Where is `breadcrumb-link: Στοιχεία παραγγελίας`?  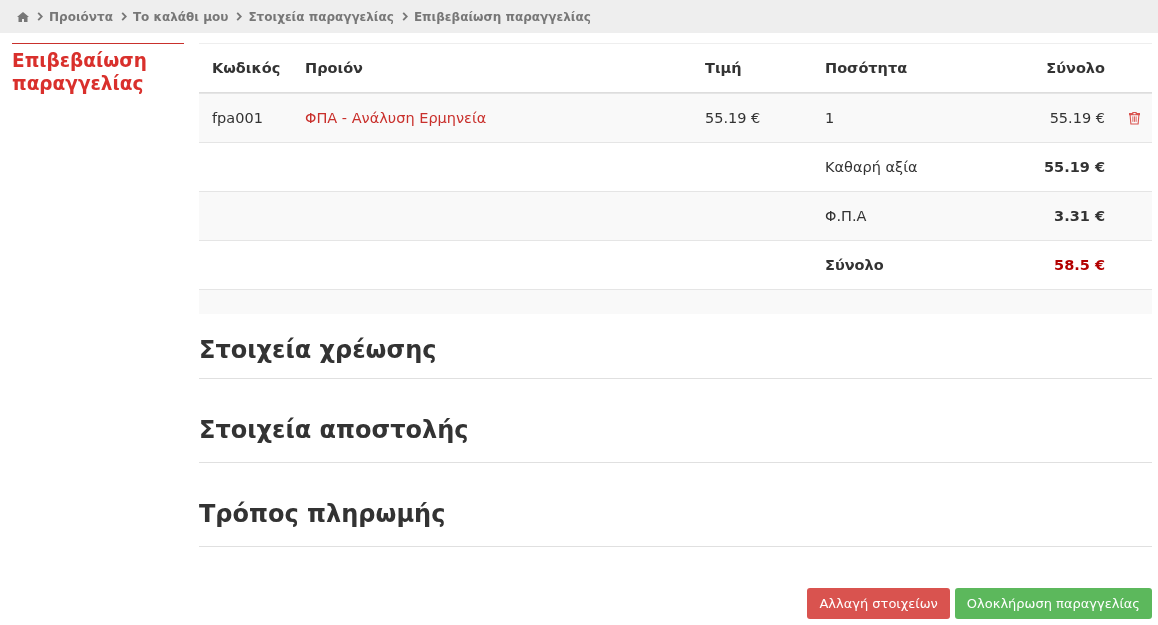
breadcrumb-link: Στοιχεία παραγγελίας is located at coordinates (321, 16).